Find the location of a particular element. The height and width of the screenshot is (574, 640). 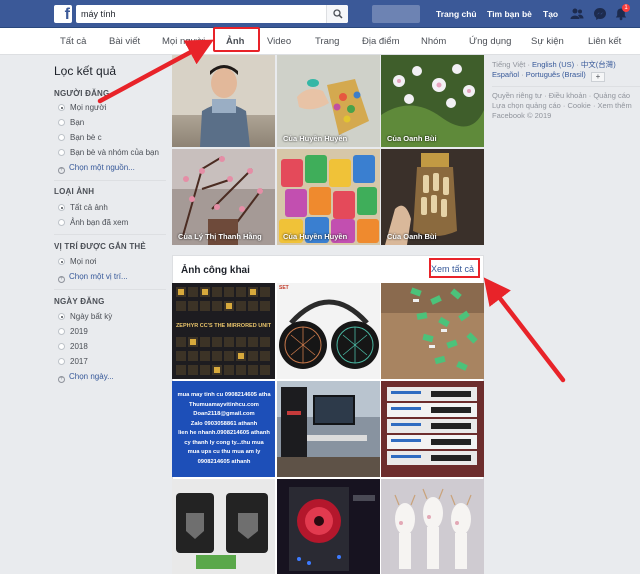

search-input is located at coordinates (196, 14).